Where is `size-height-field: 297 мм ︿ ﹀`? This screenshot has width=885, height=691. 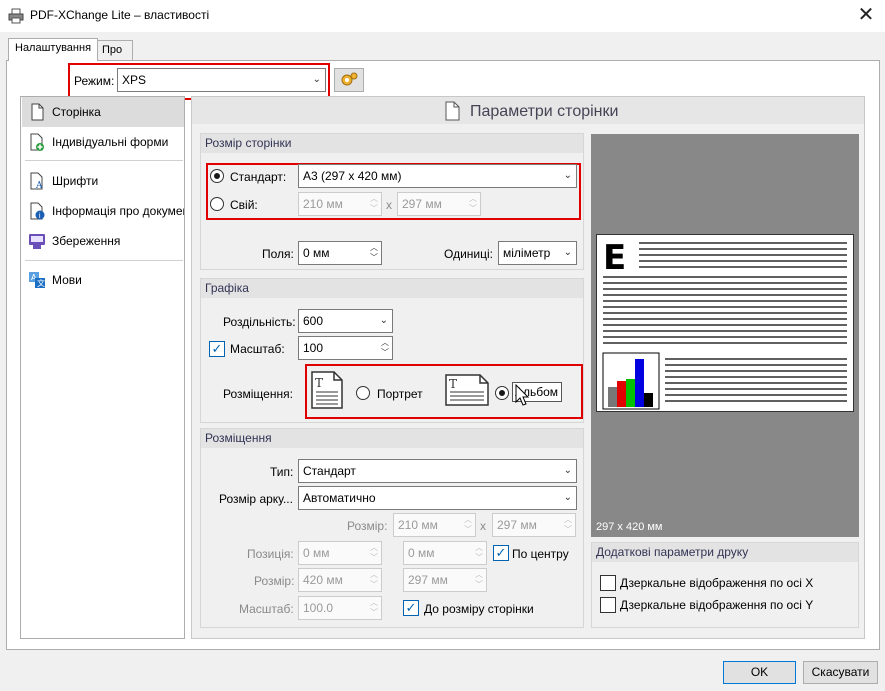 size-height-field: 297 мм ︿ ﹀ is located at coordinates (534, 525).